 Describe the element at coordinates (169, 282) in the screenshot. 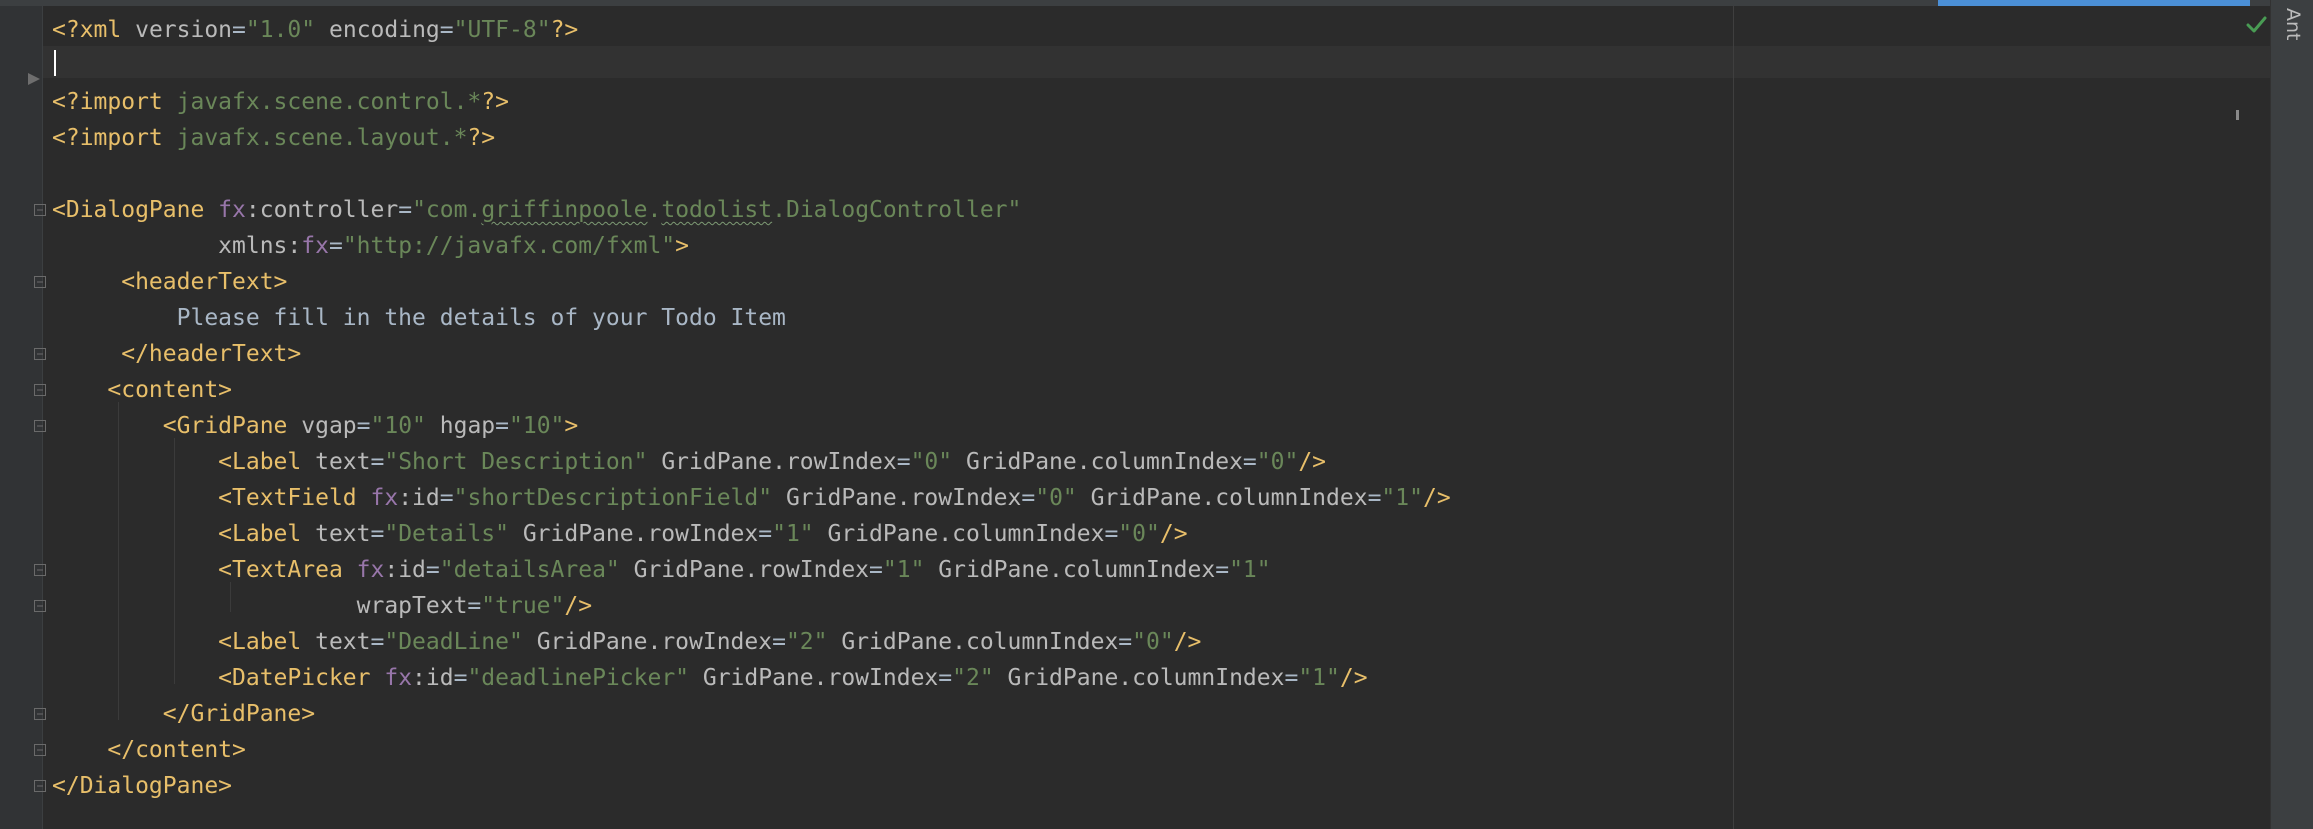

I see `code-line: <headerText>` at that location.